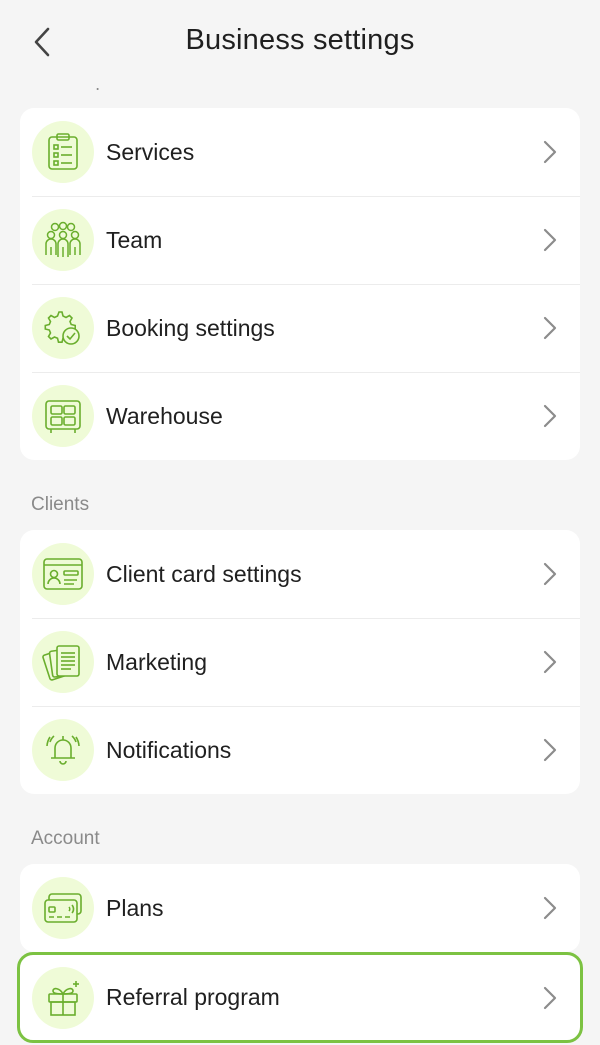  Describe the element at coordinates (300, 240) in the screenshot. I see `settings-item-team: Team` at that location.